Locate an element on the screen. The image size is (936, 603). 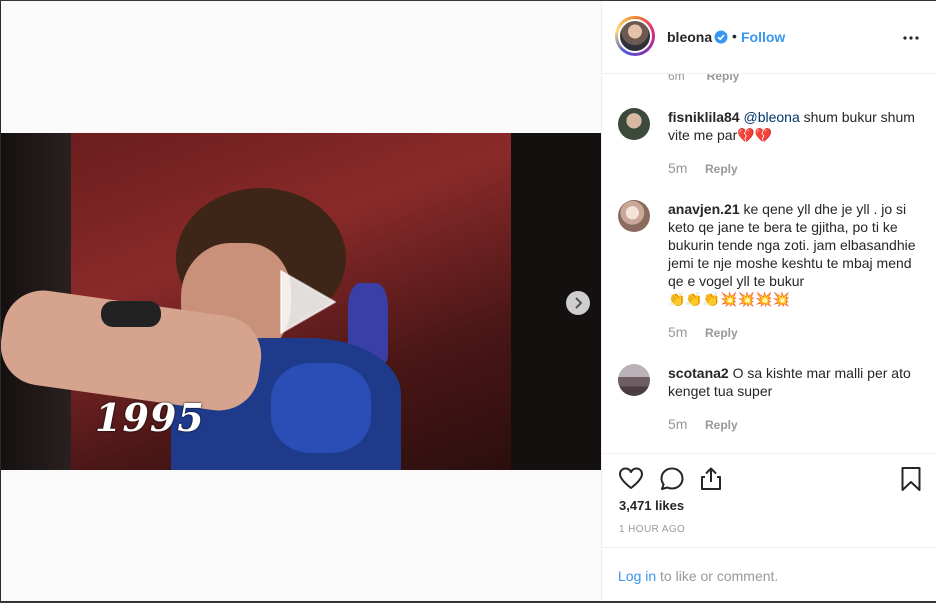
heart-icon is located at coordinates (631, 479).